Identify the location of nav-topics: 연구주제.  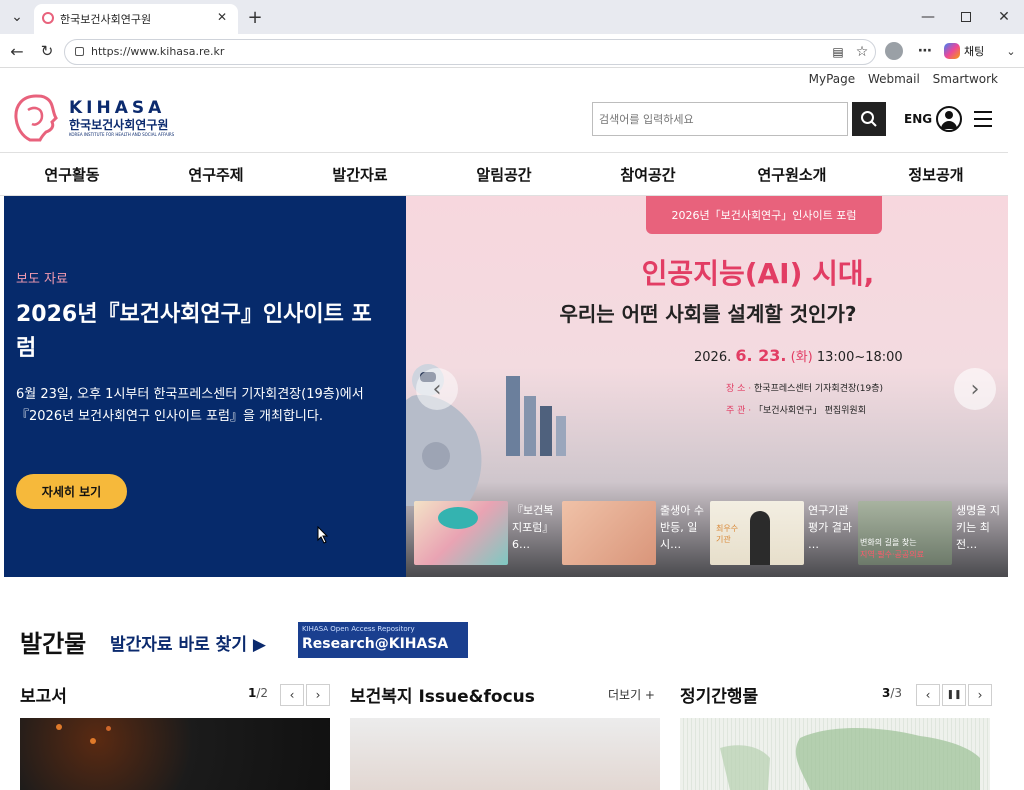
(216, 174).